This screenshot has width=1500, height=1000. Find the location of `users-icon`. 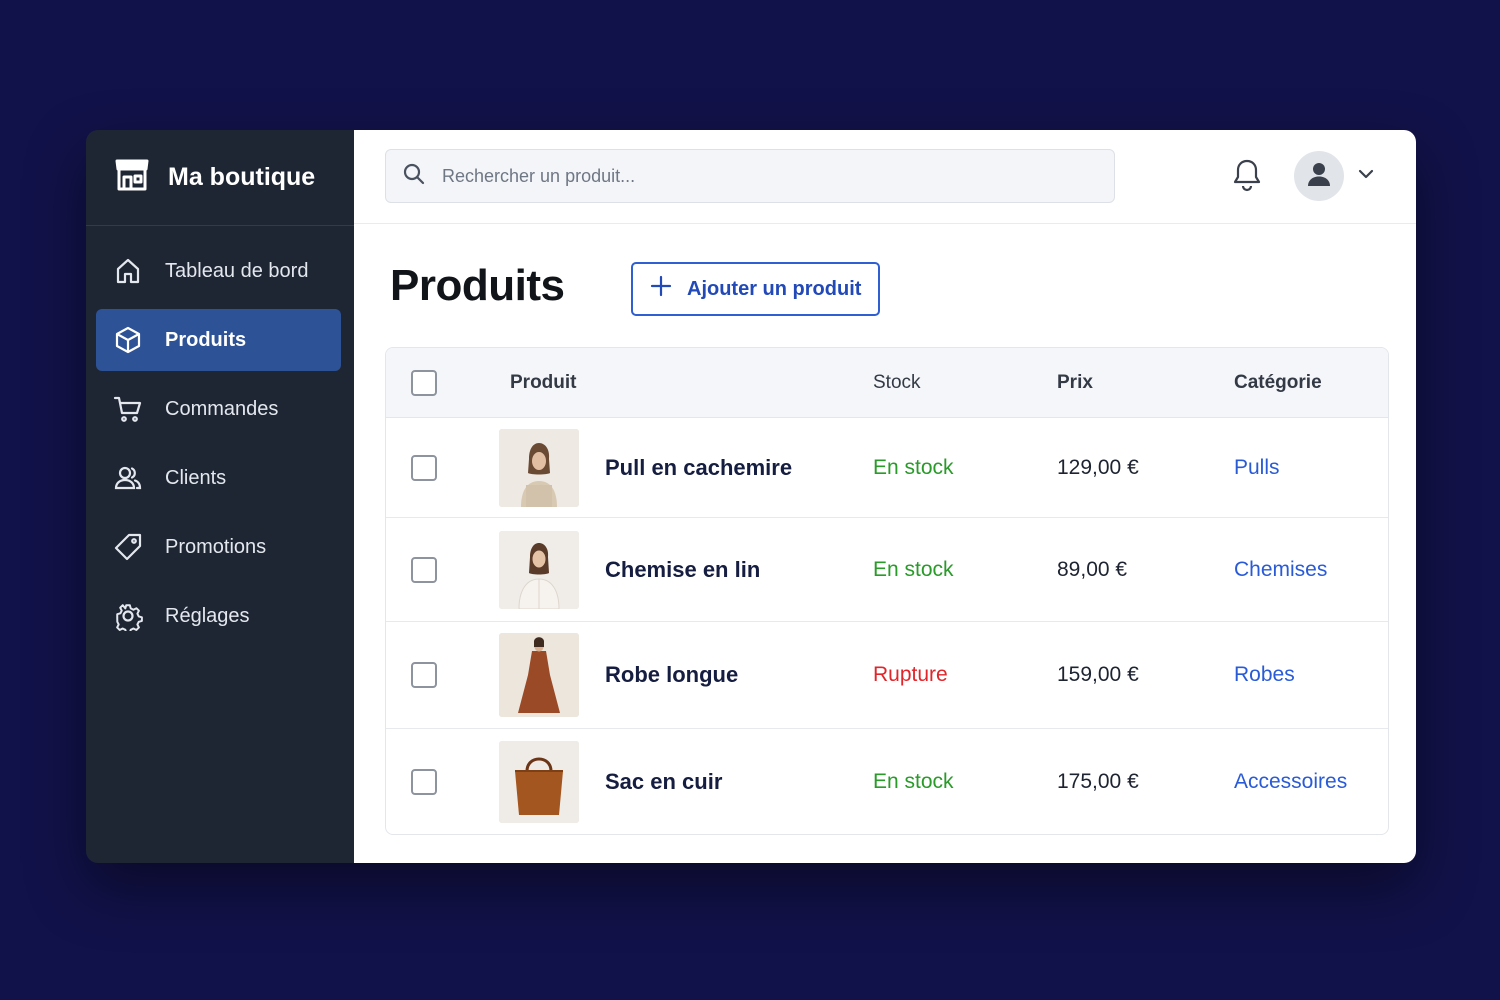

users-icon is located at coordinates (128, 478).